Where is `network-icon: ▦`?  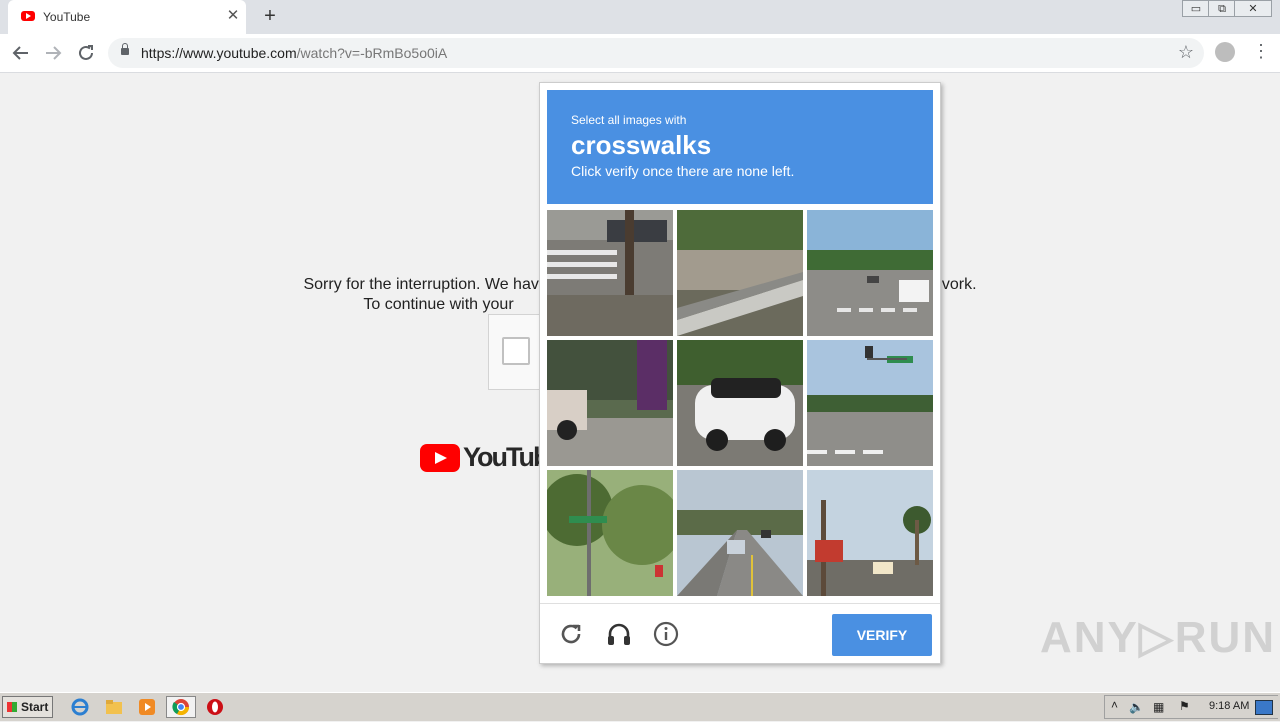 network-icon: ▦ is located at coordinates (1158, 707).